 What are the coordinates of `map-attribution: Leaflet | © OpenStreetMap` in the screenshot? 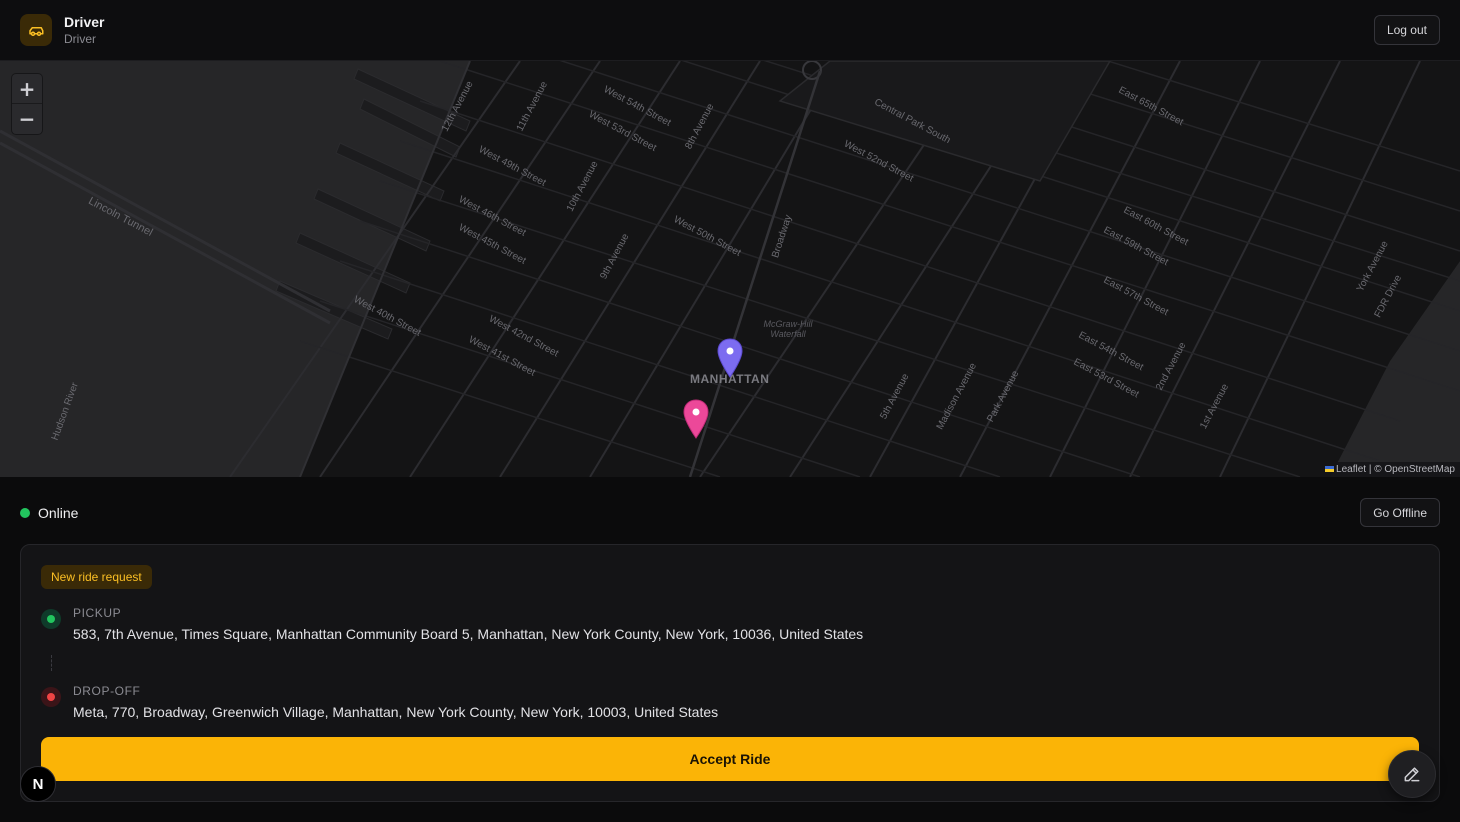 It's located at (1390, 469).